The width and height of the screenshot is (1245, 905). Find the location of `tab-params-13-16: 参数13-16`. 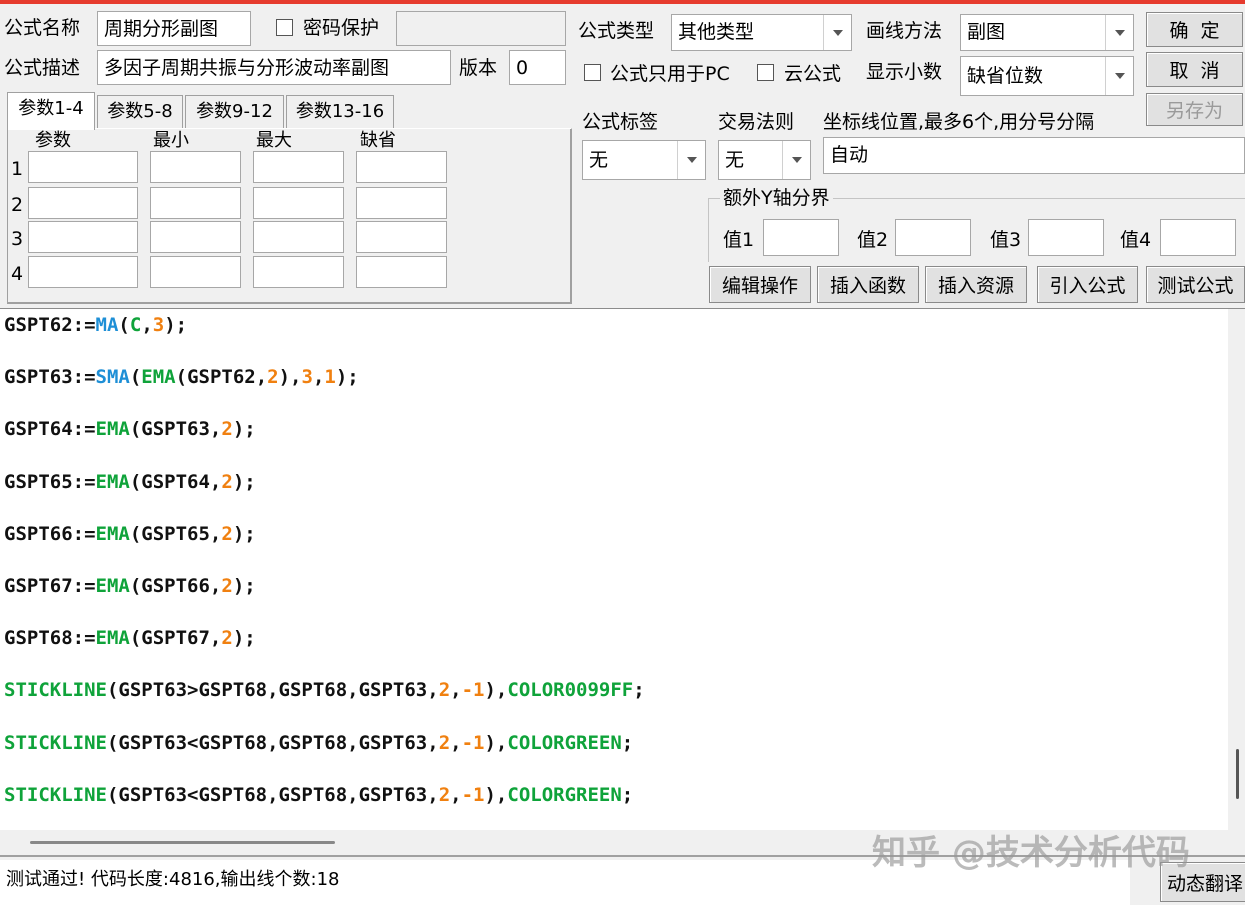

tab-params-13-16: 参数13-16 is located at coordinates (340, 111).